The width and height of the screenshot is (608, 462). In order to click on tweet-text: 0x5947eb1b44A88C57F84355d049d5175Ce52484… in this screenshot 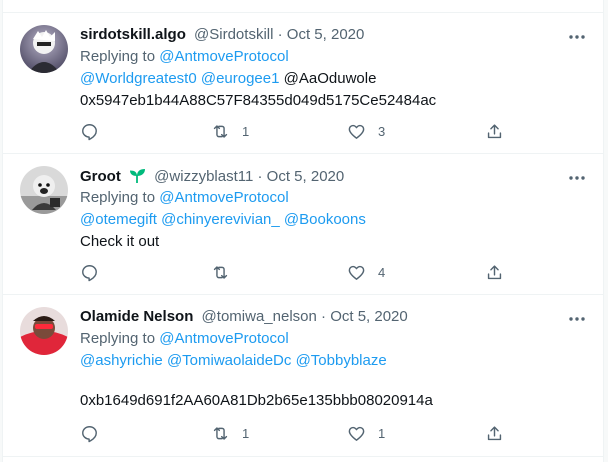, I will do `click(258, 100)`.